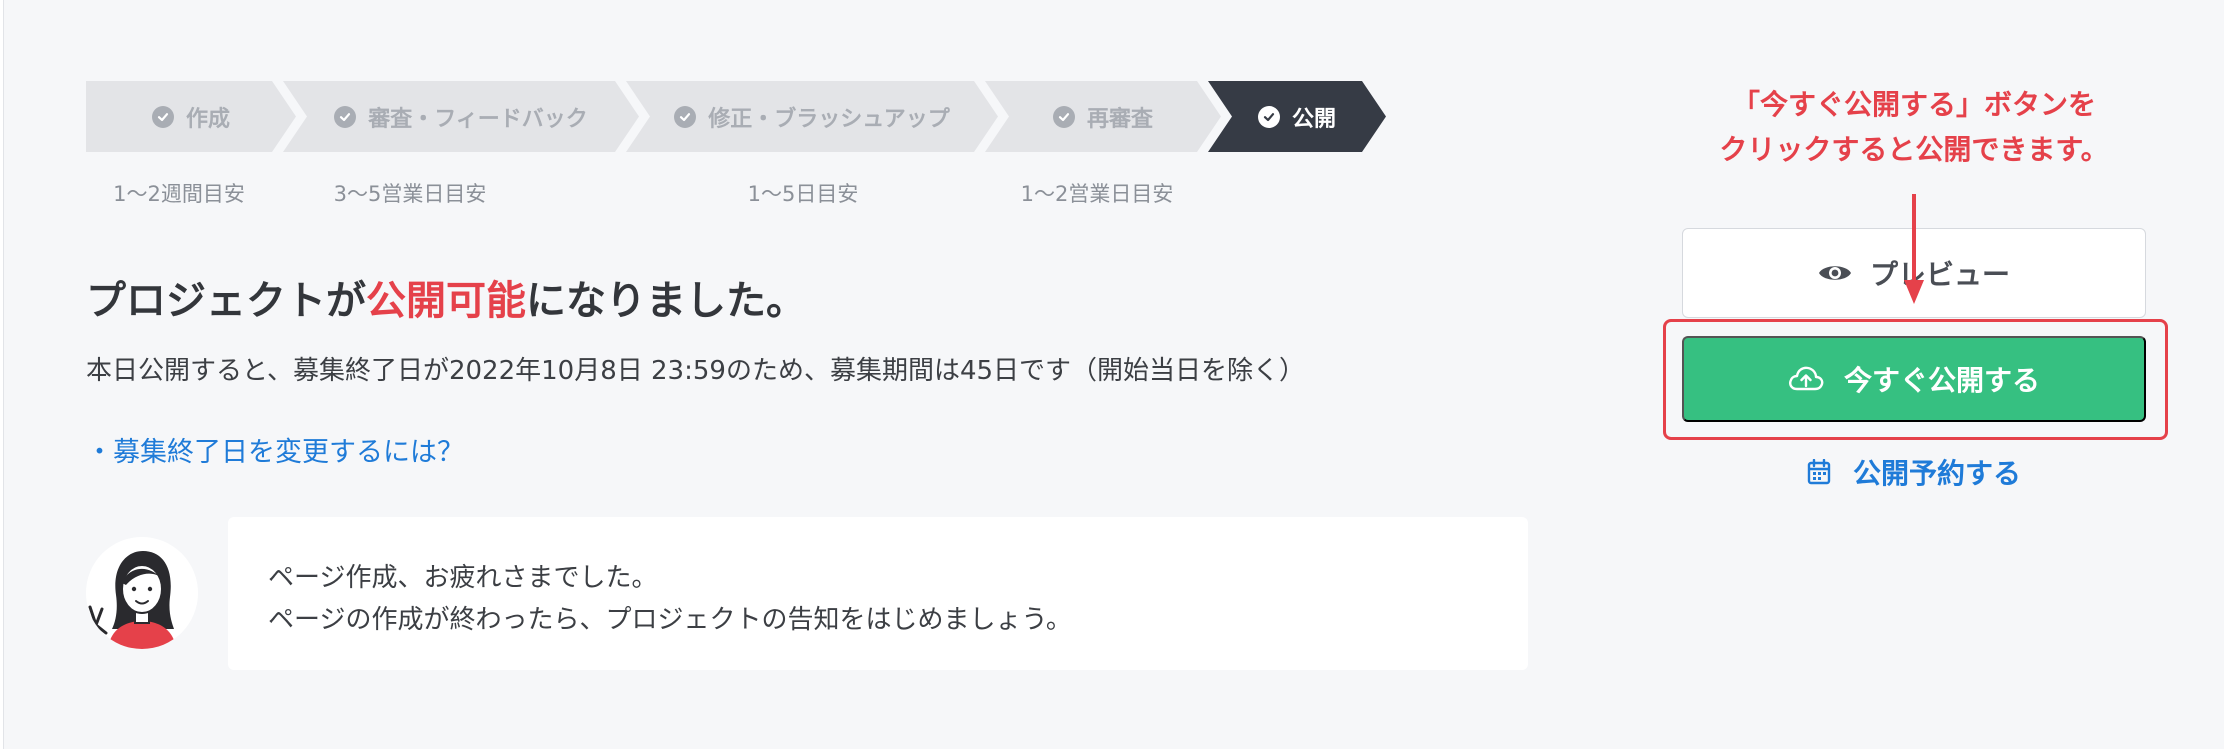  What do you see at coordinates (1939, 274) in the screenshot?
I see `preview-label: プレビュー` at bounding box center [1939, 274].